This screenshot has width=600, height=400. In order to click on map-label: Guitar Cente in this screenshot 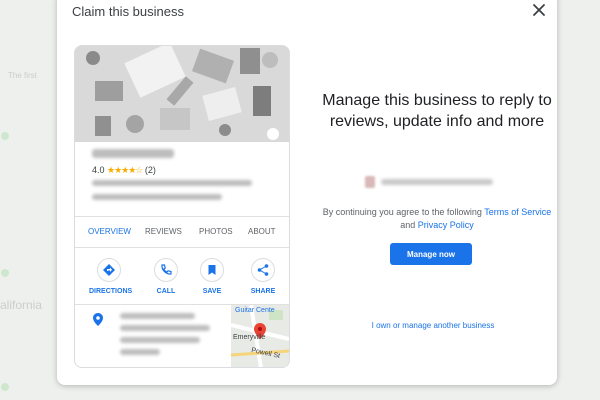, I will do `click(255, 310)`.